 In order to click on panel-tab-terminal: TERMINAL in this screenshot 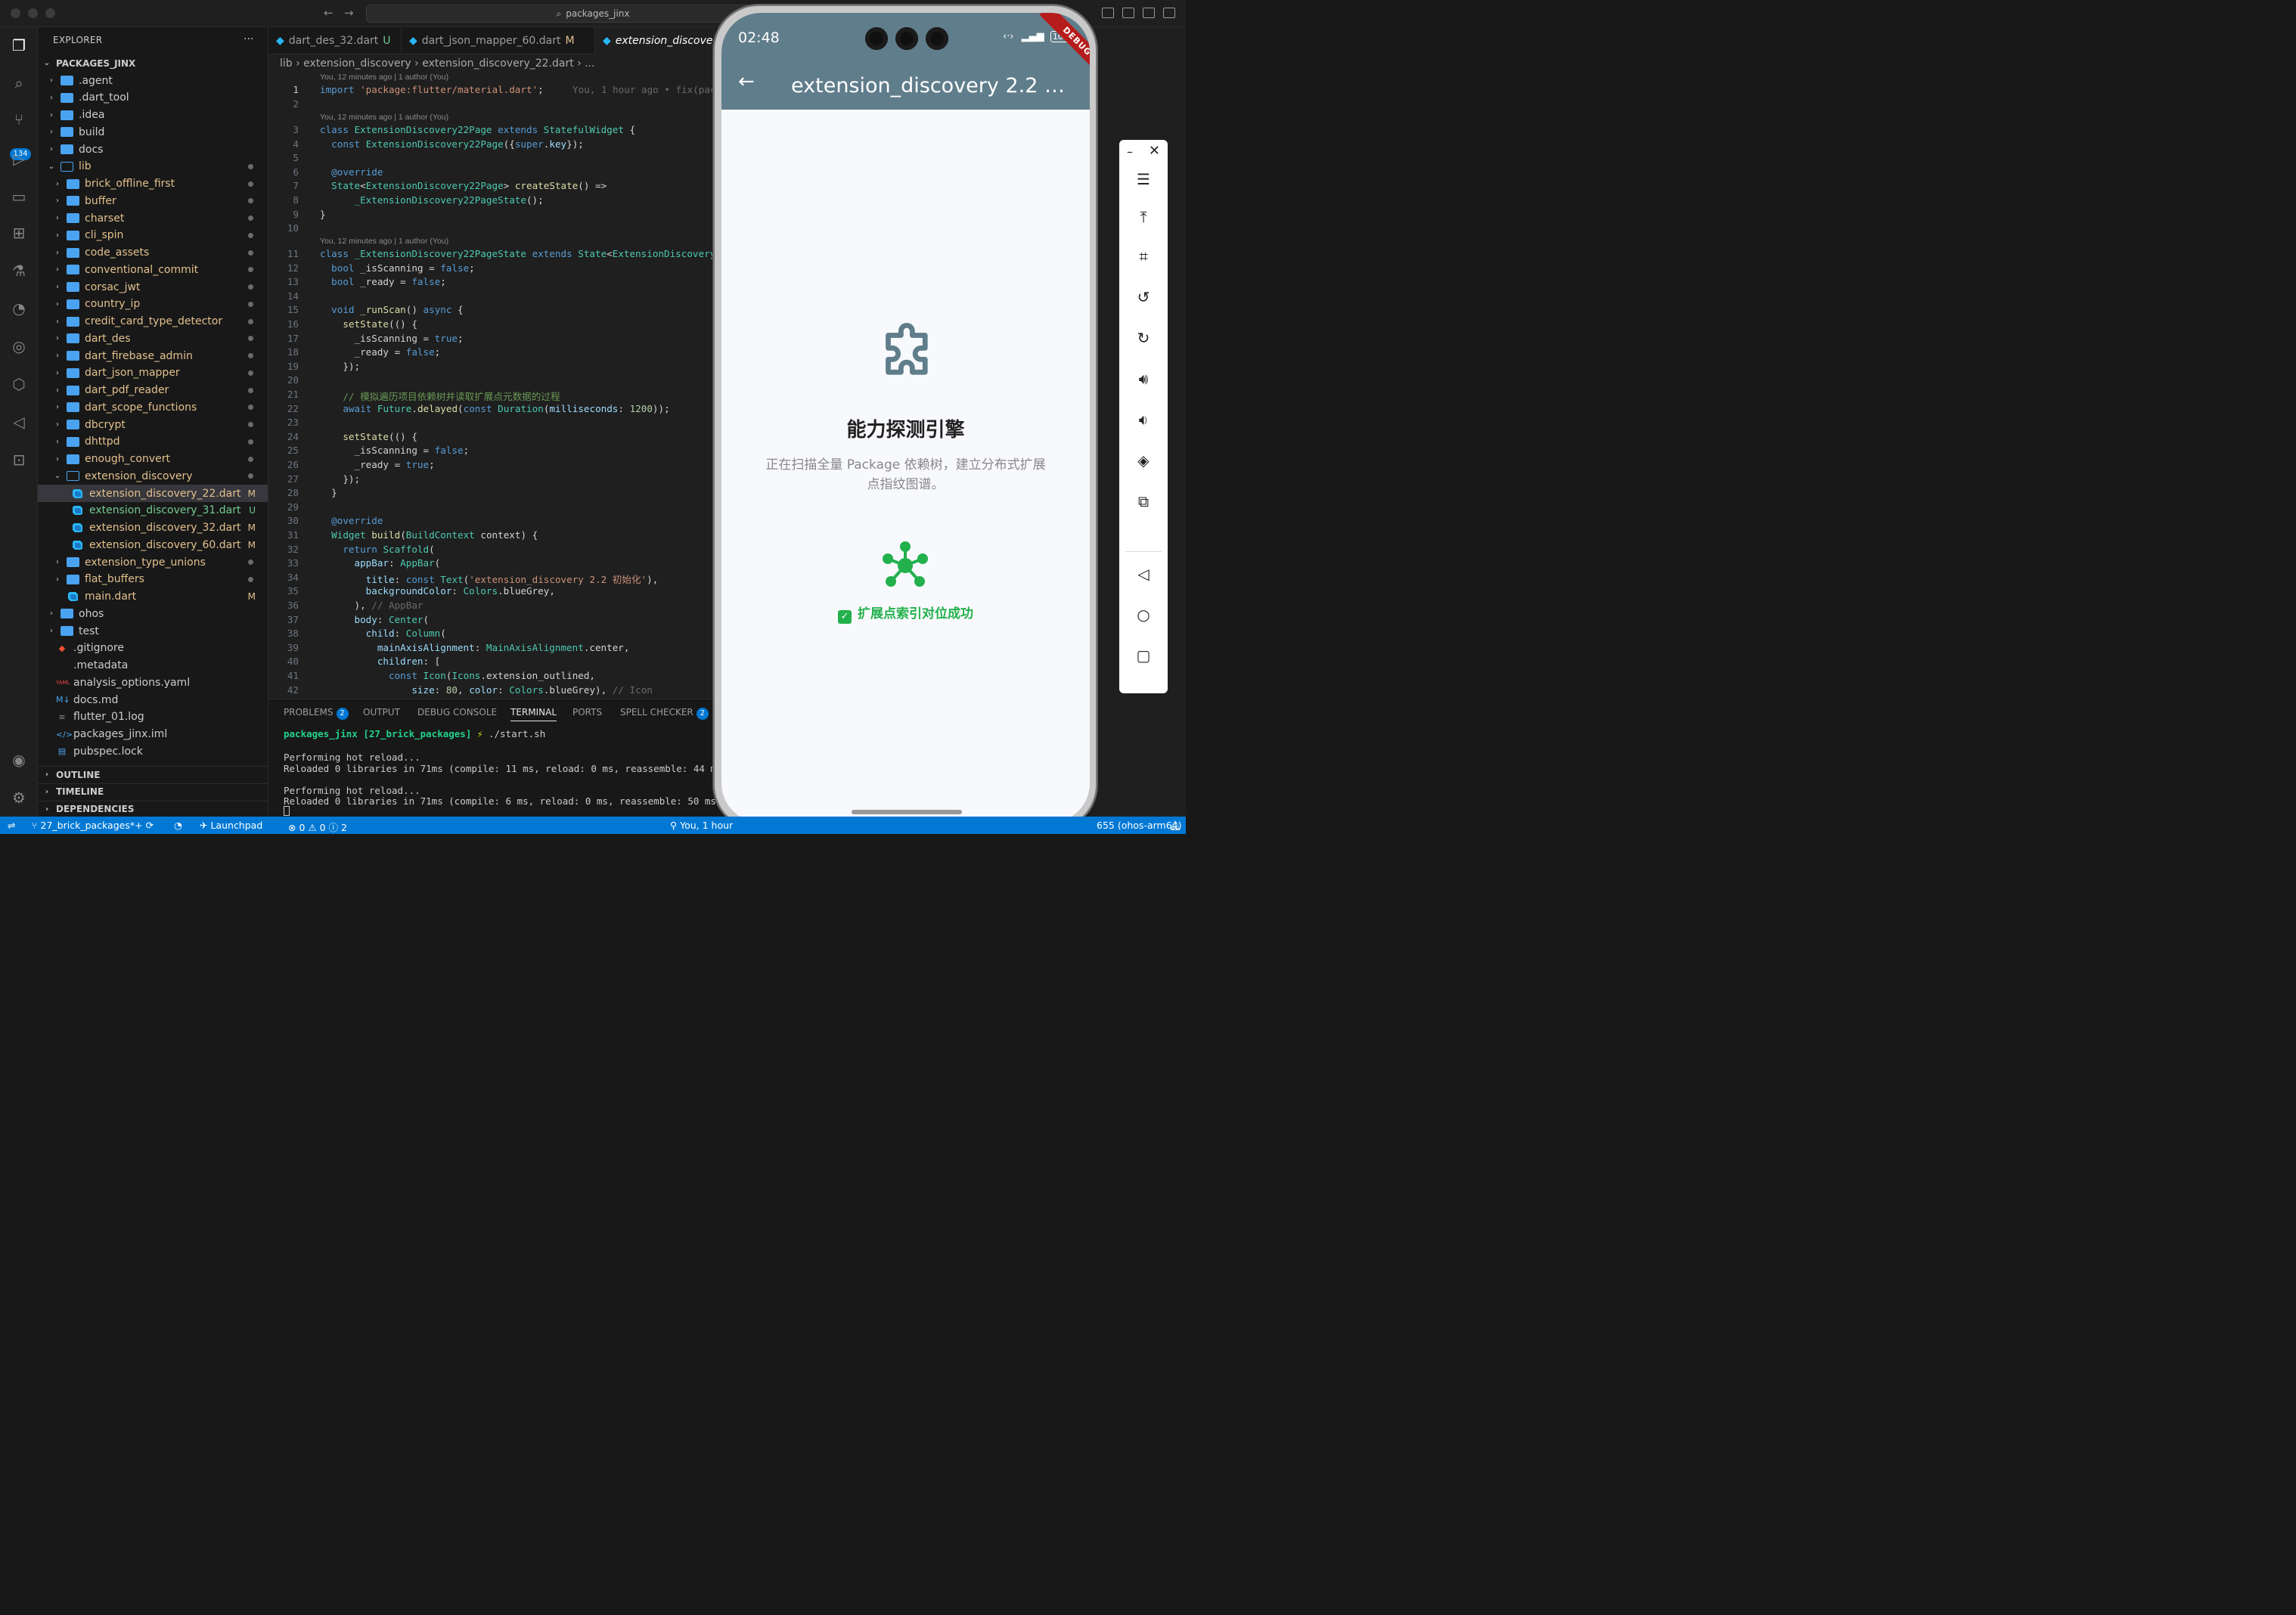, I will do `click(533, 714)`.